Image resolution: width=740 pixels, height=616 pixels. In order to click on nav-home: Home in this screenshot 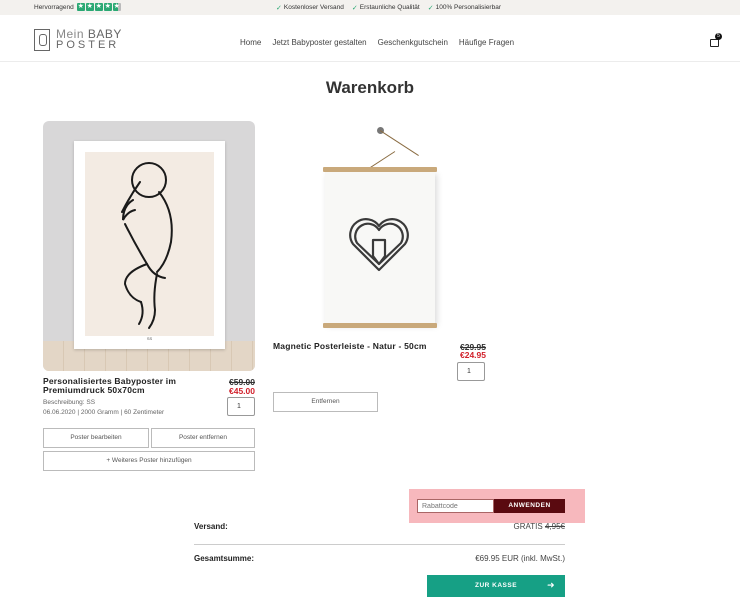, I will do `click(250, 42)`.